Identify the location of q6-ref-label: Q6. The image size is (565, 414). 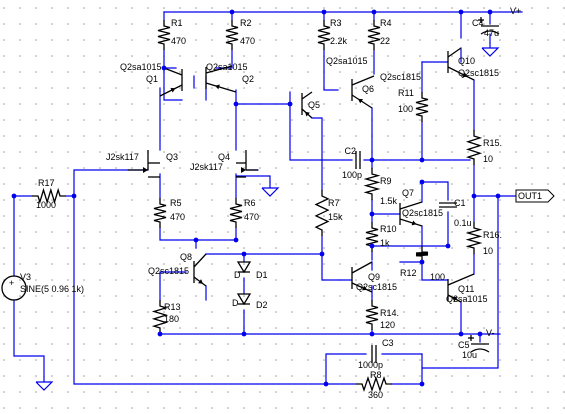
(368, 89).